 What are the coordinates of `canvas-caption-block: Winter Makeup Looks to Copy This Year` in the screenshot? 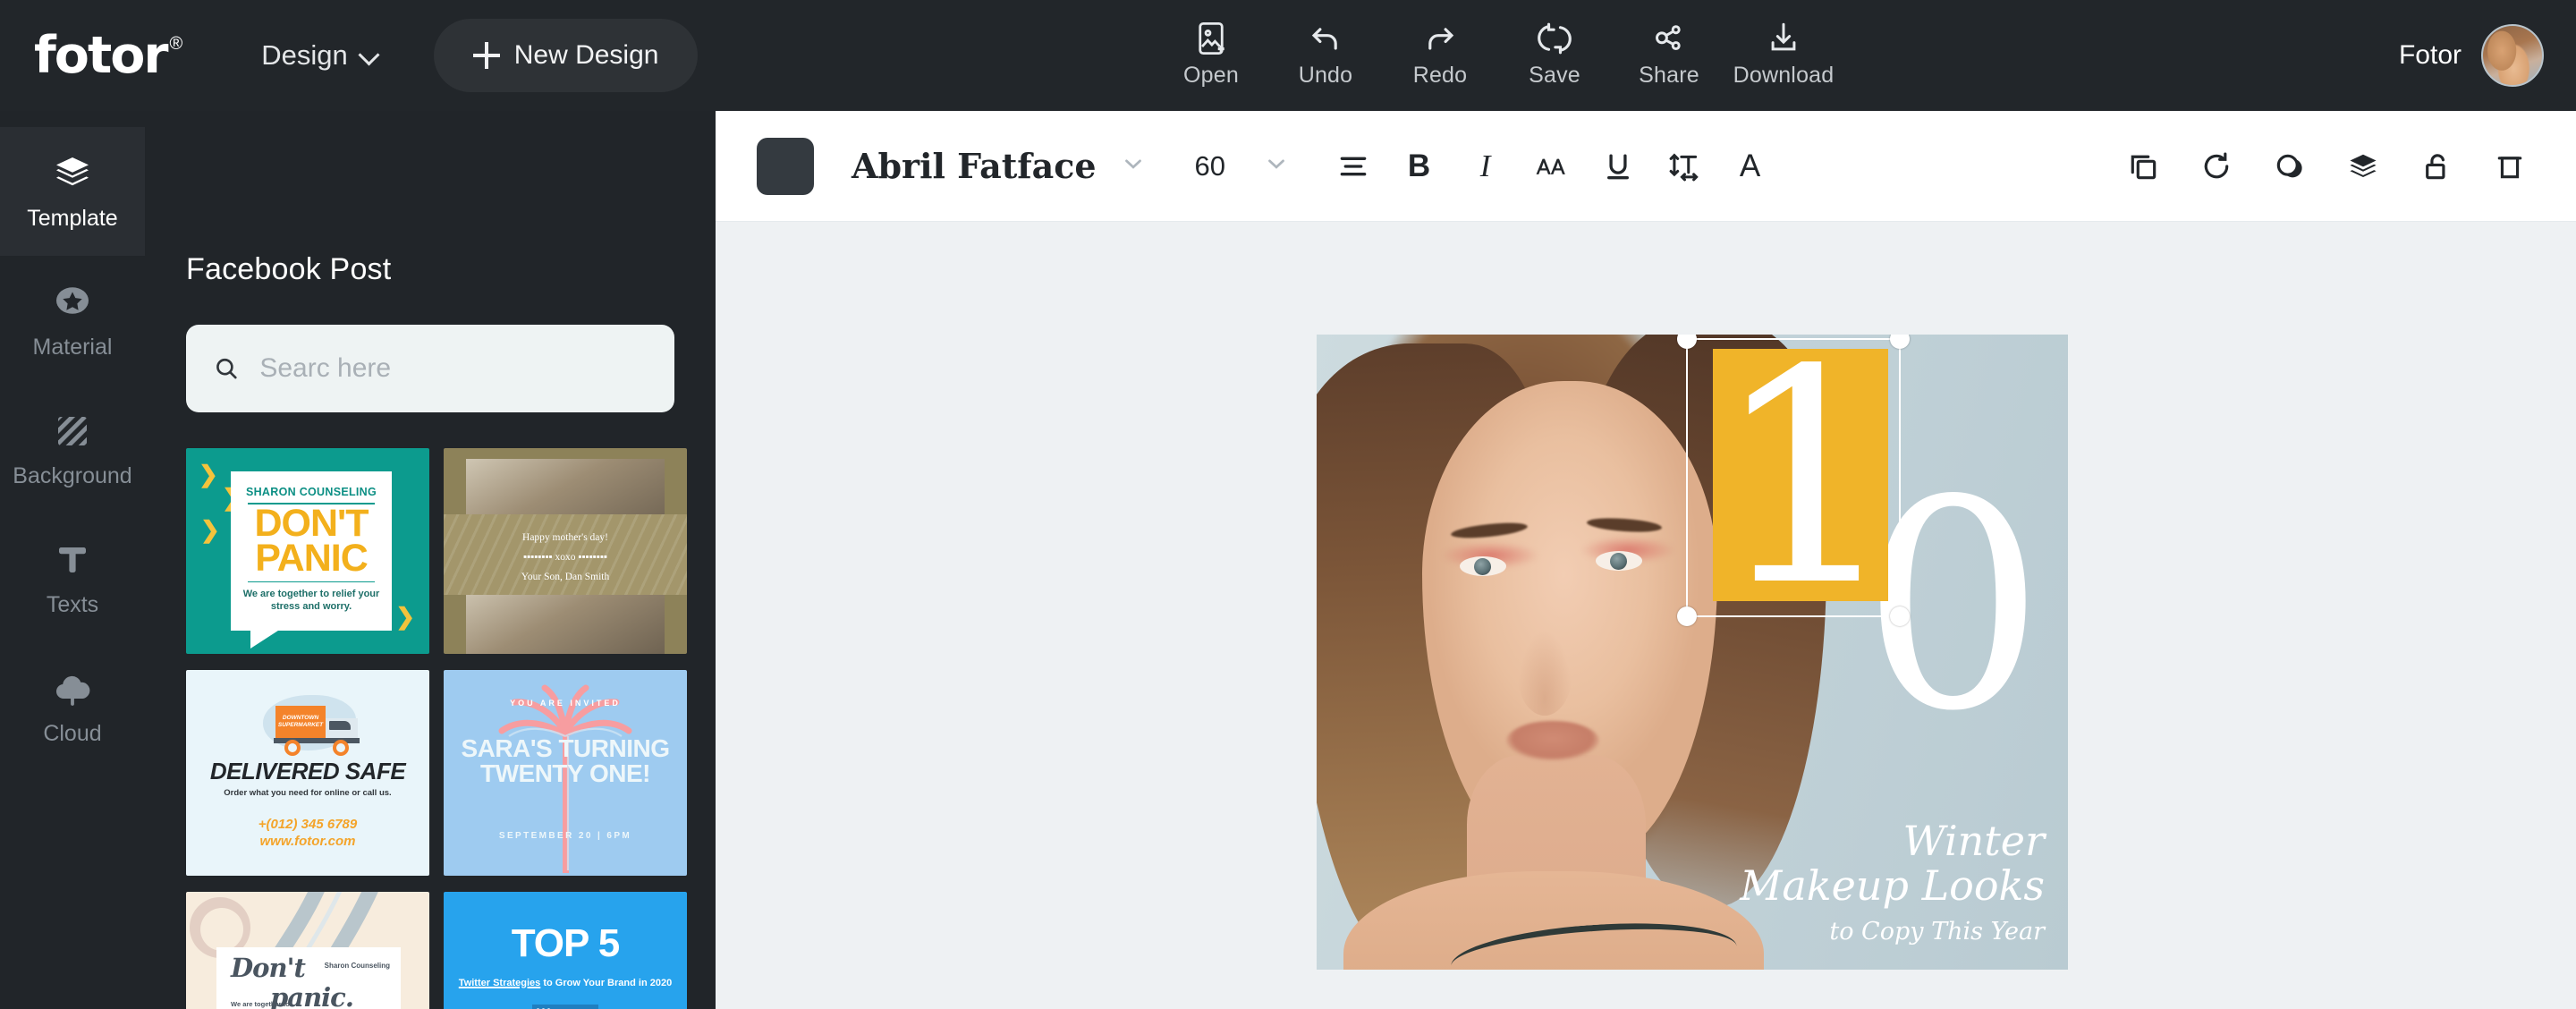 It's located at (1892, 883).